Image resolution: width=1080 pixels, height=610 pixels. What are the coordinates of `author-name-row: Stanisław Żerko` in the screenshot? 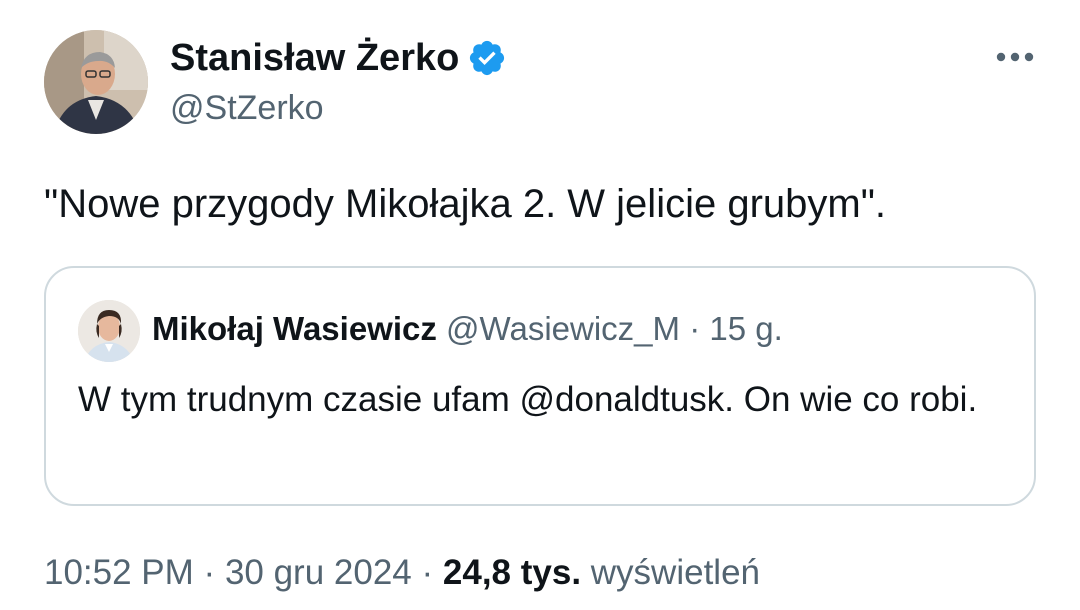 It's located at (338, 58).